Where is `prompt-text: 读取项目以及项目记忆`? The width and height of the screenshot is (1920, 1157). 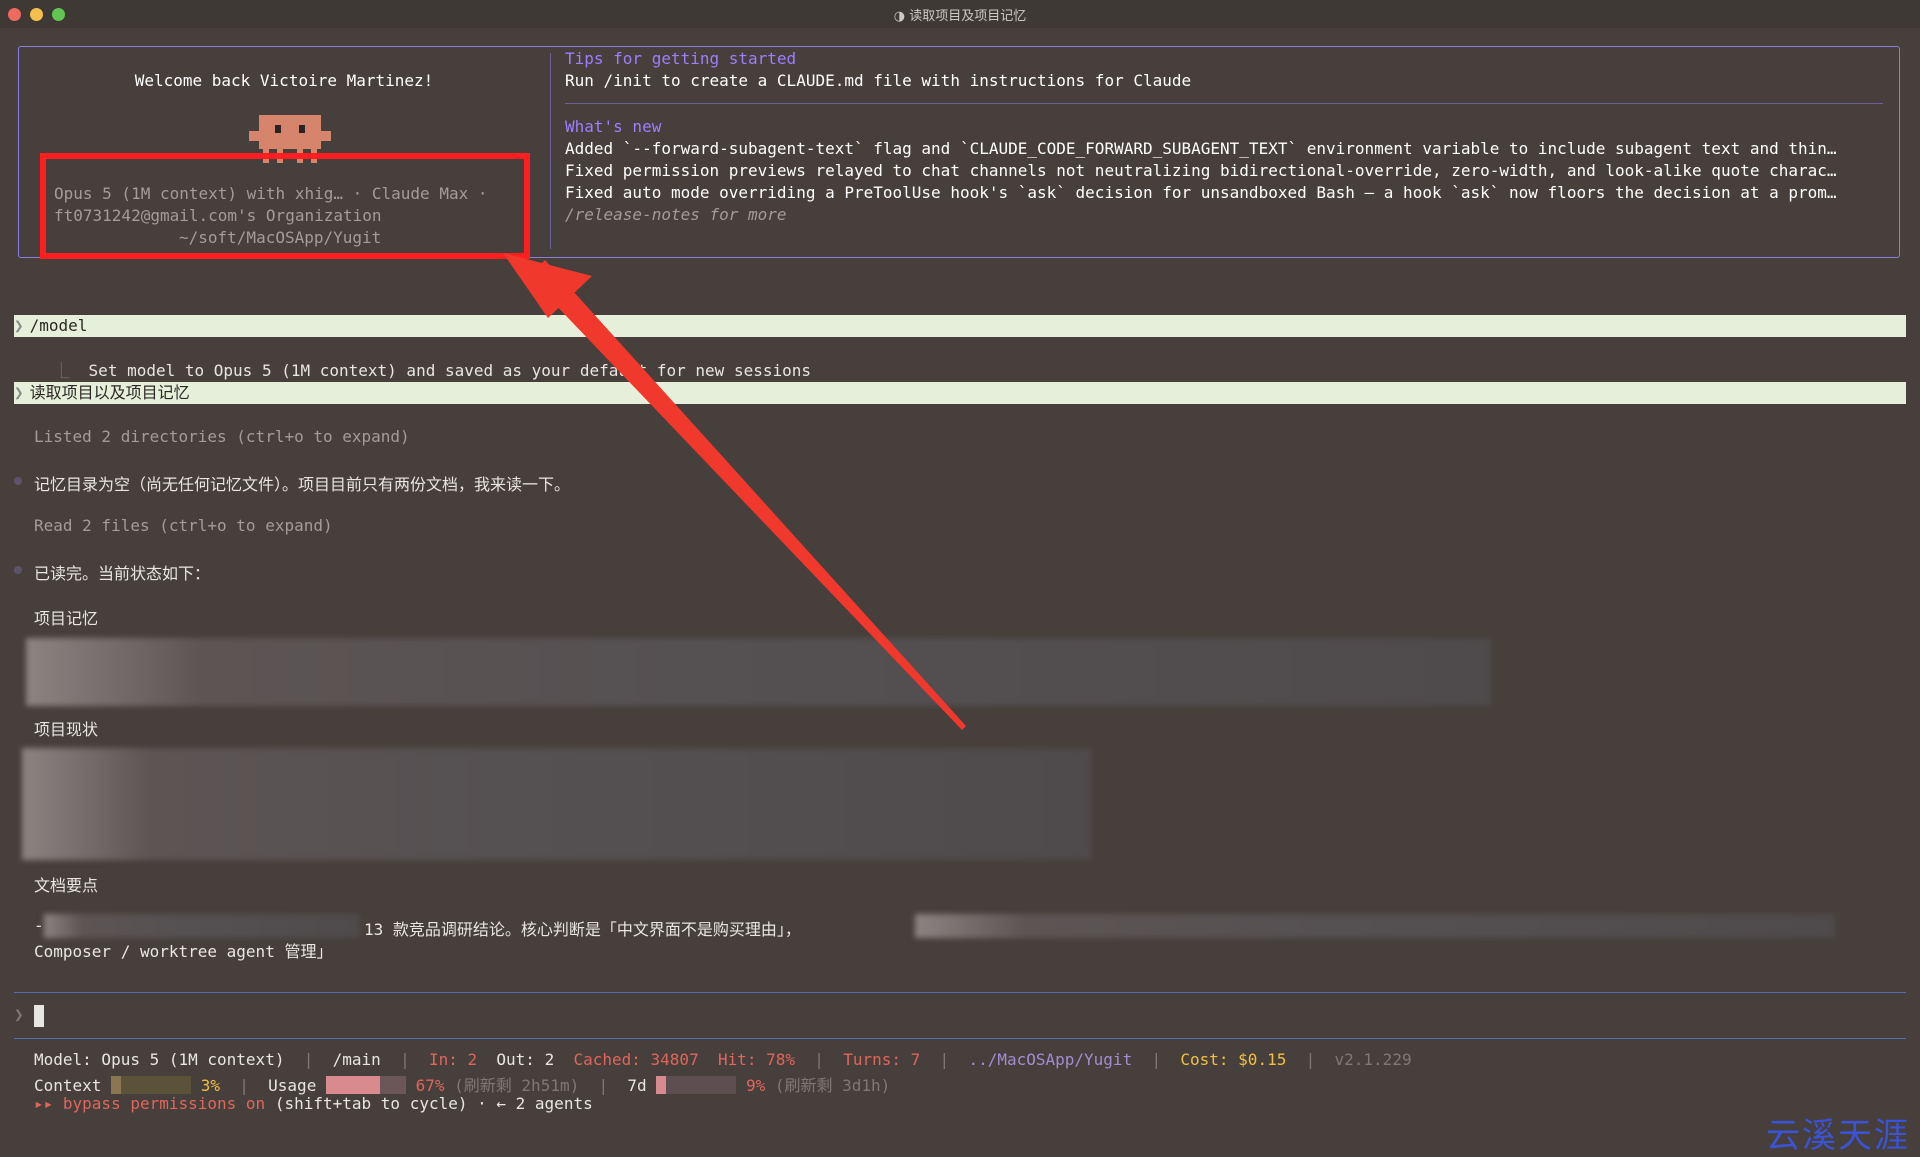 prompt-text: 读取项目以及项目记忆 is located at coordinates (109, 392).